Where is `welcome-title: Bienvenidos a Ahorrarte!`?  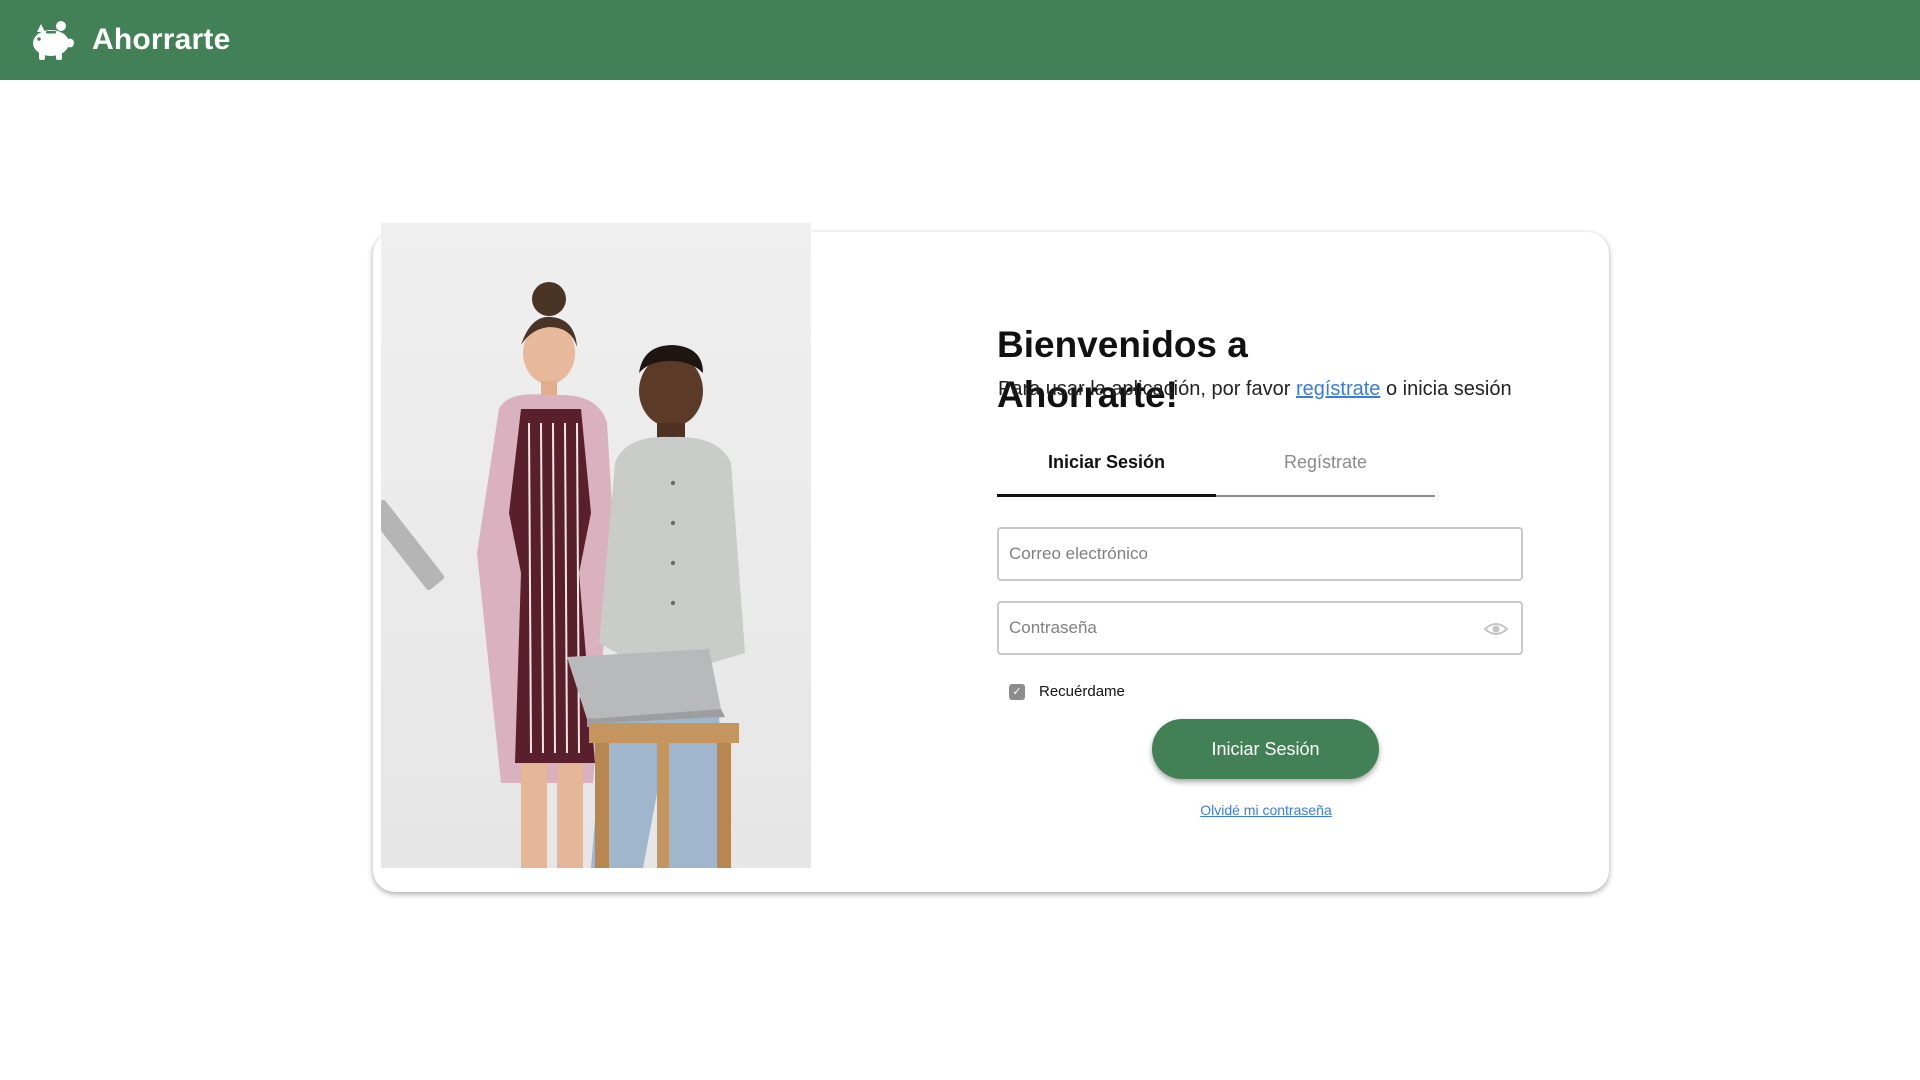 welcome-title: Bienvenidos a Ahorrarte! is located at coordinates (1122, 369).